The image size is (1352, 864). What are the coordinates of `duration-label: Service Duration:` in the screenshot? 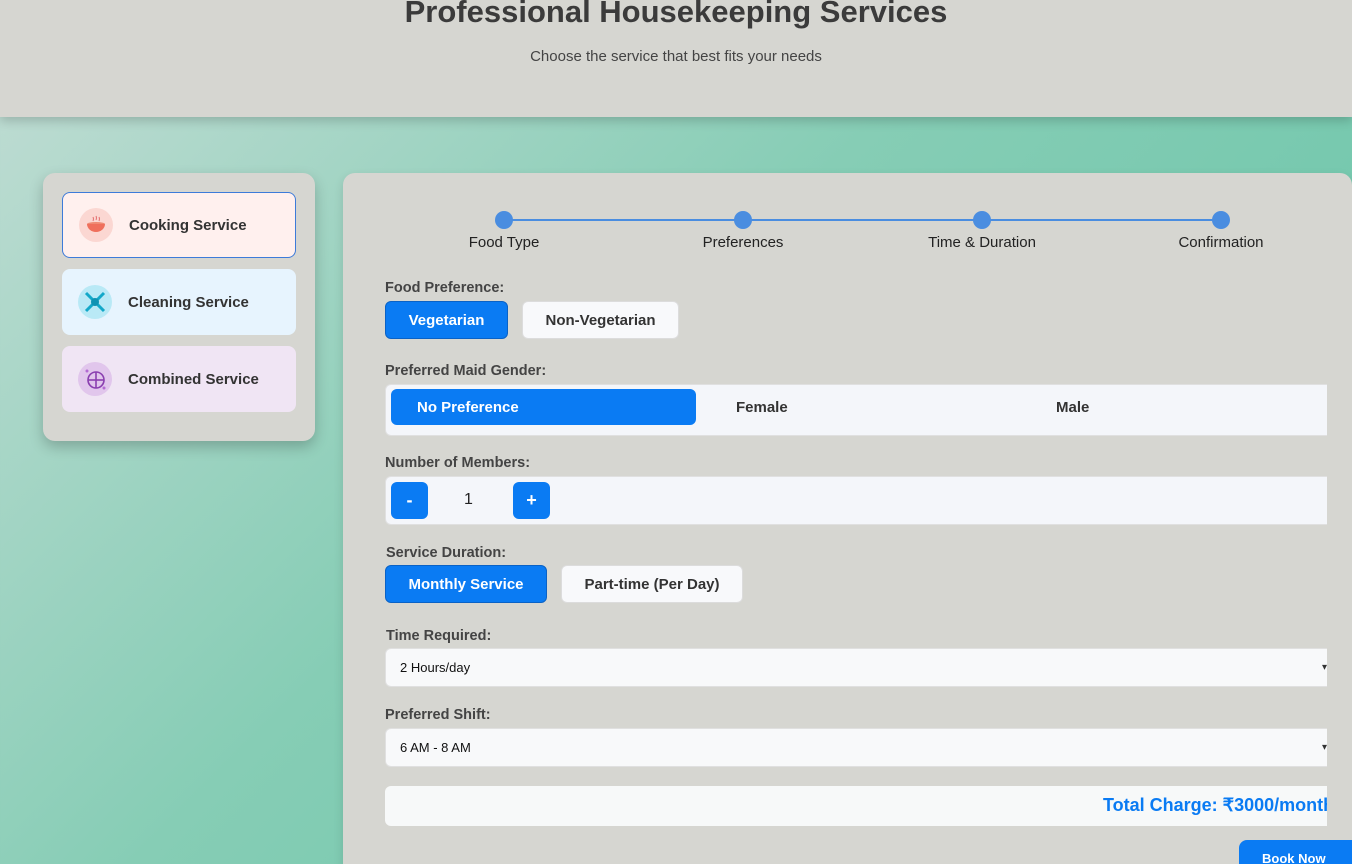 It's located at (446, 553).